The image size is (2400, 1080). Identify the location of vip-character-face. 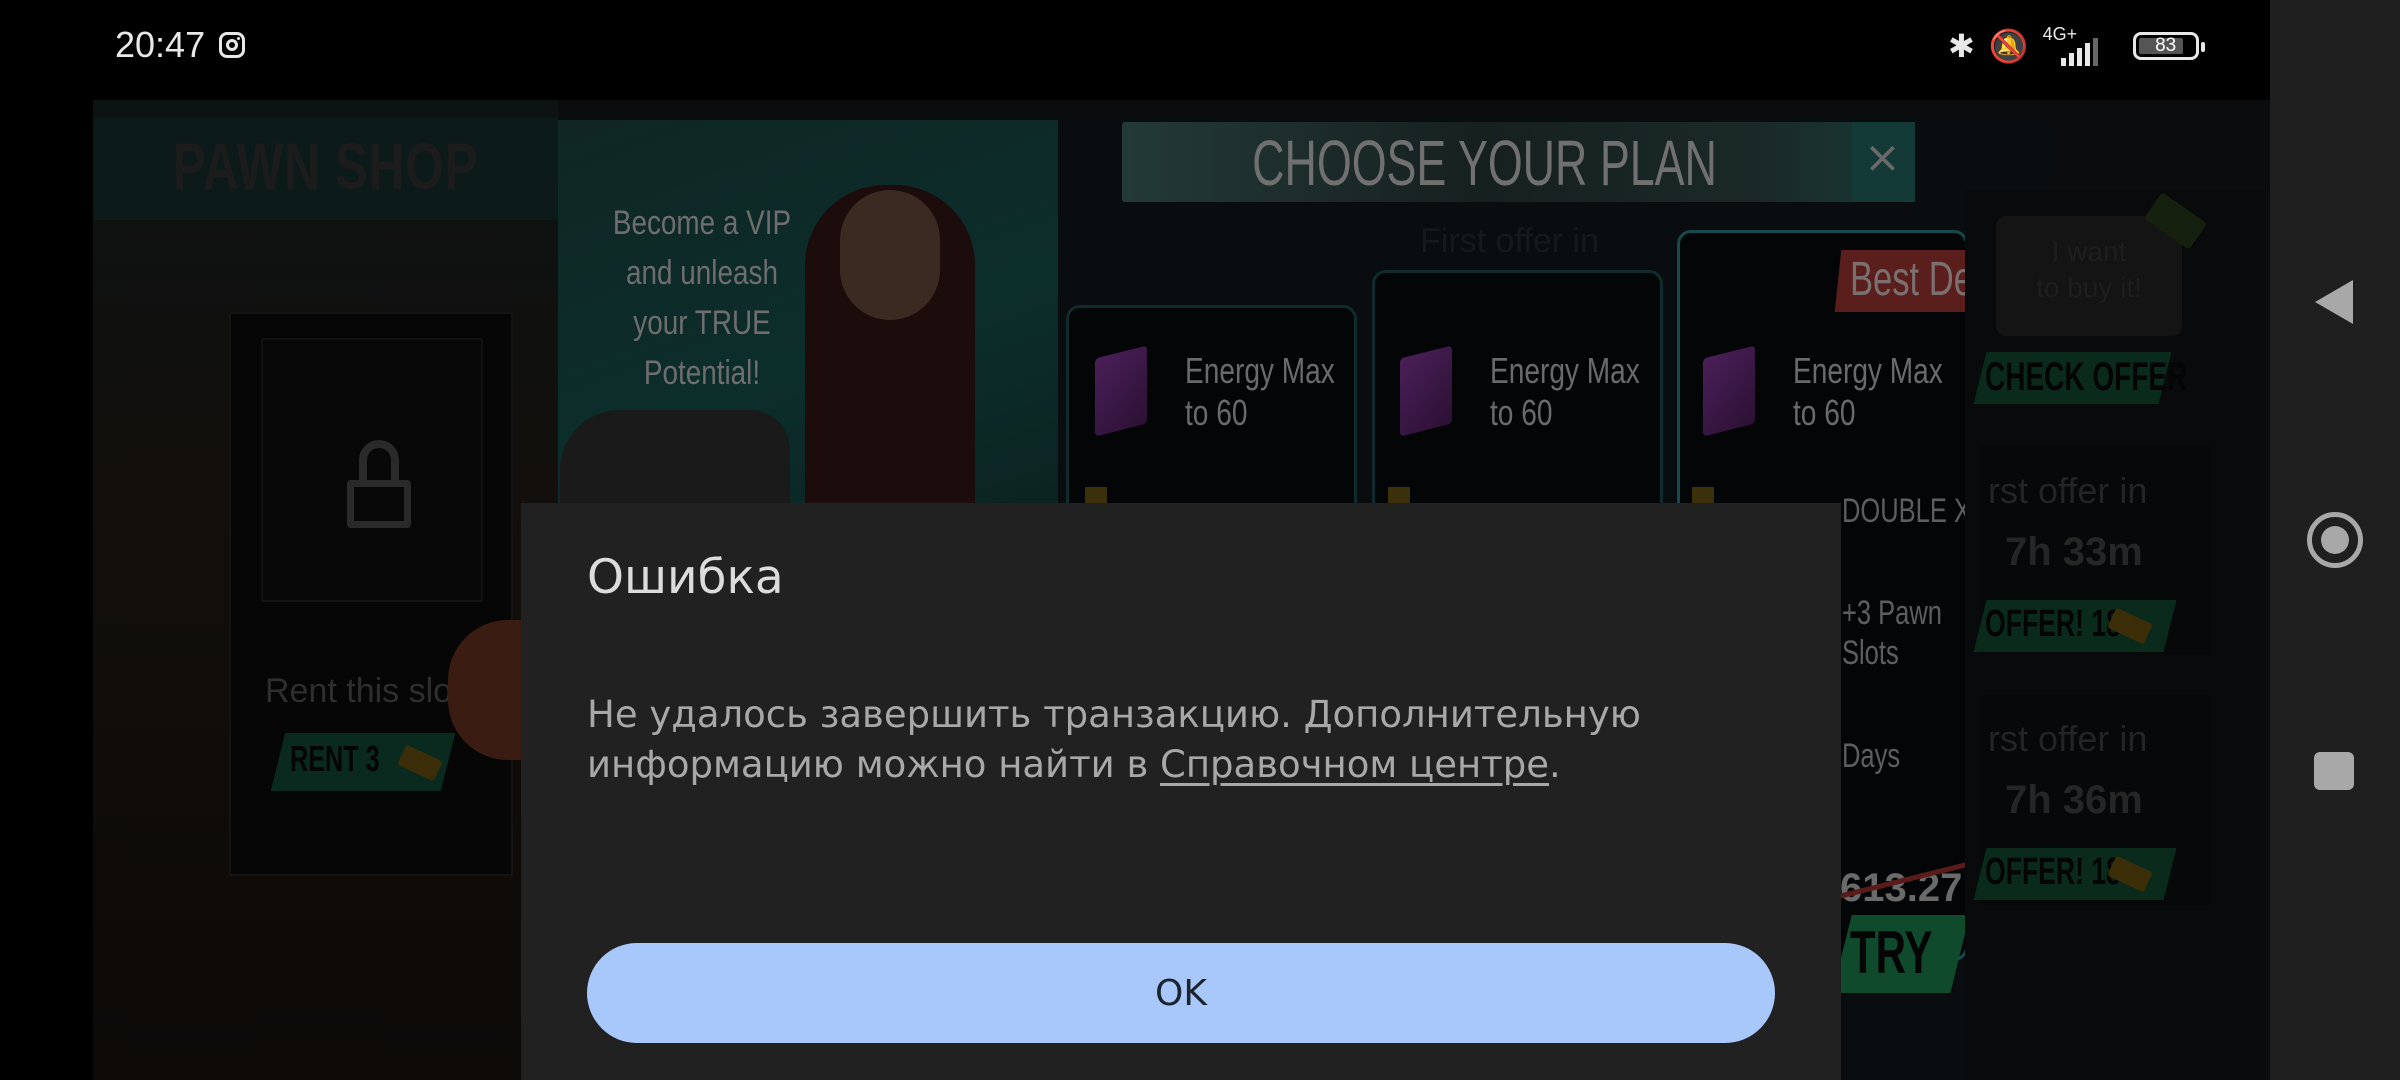
(890, 255).